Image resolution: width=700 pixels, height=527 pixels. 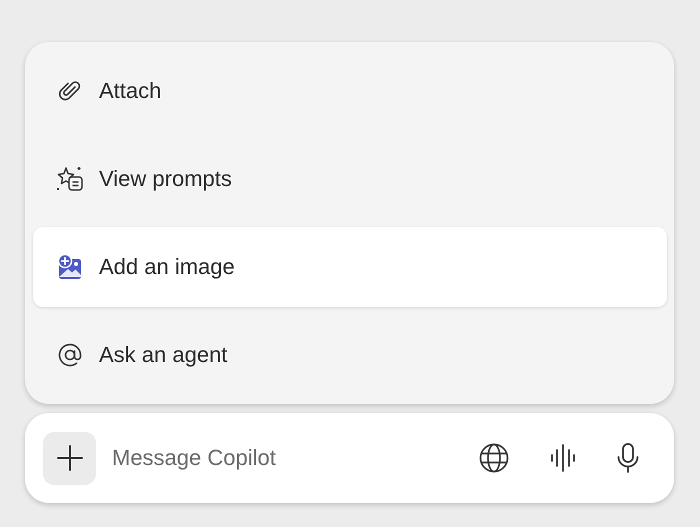 What do you see at coordinates (494, 458) in the screenshot?
I see `globe-icon` at bounding box center [494, 458].